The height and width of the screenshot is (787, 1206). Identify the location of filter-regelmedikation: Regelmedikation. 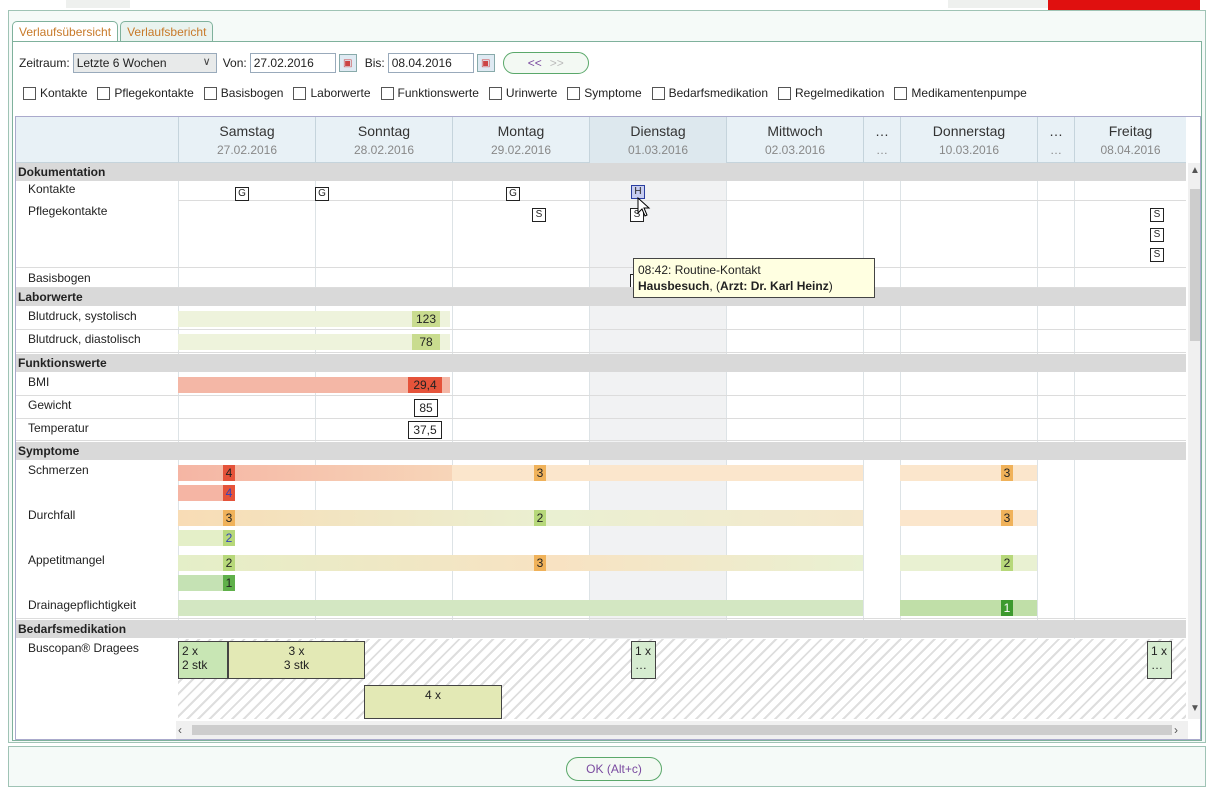
(831, 93).